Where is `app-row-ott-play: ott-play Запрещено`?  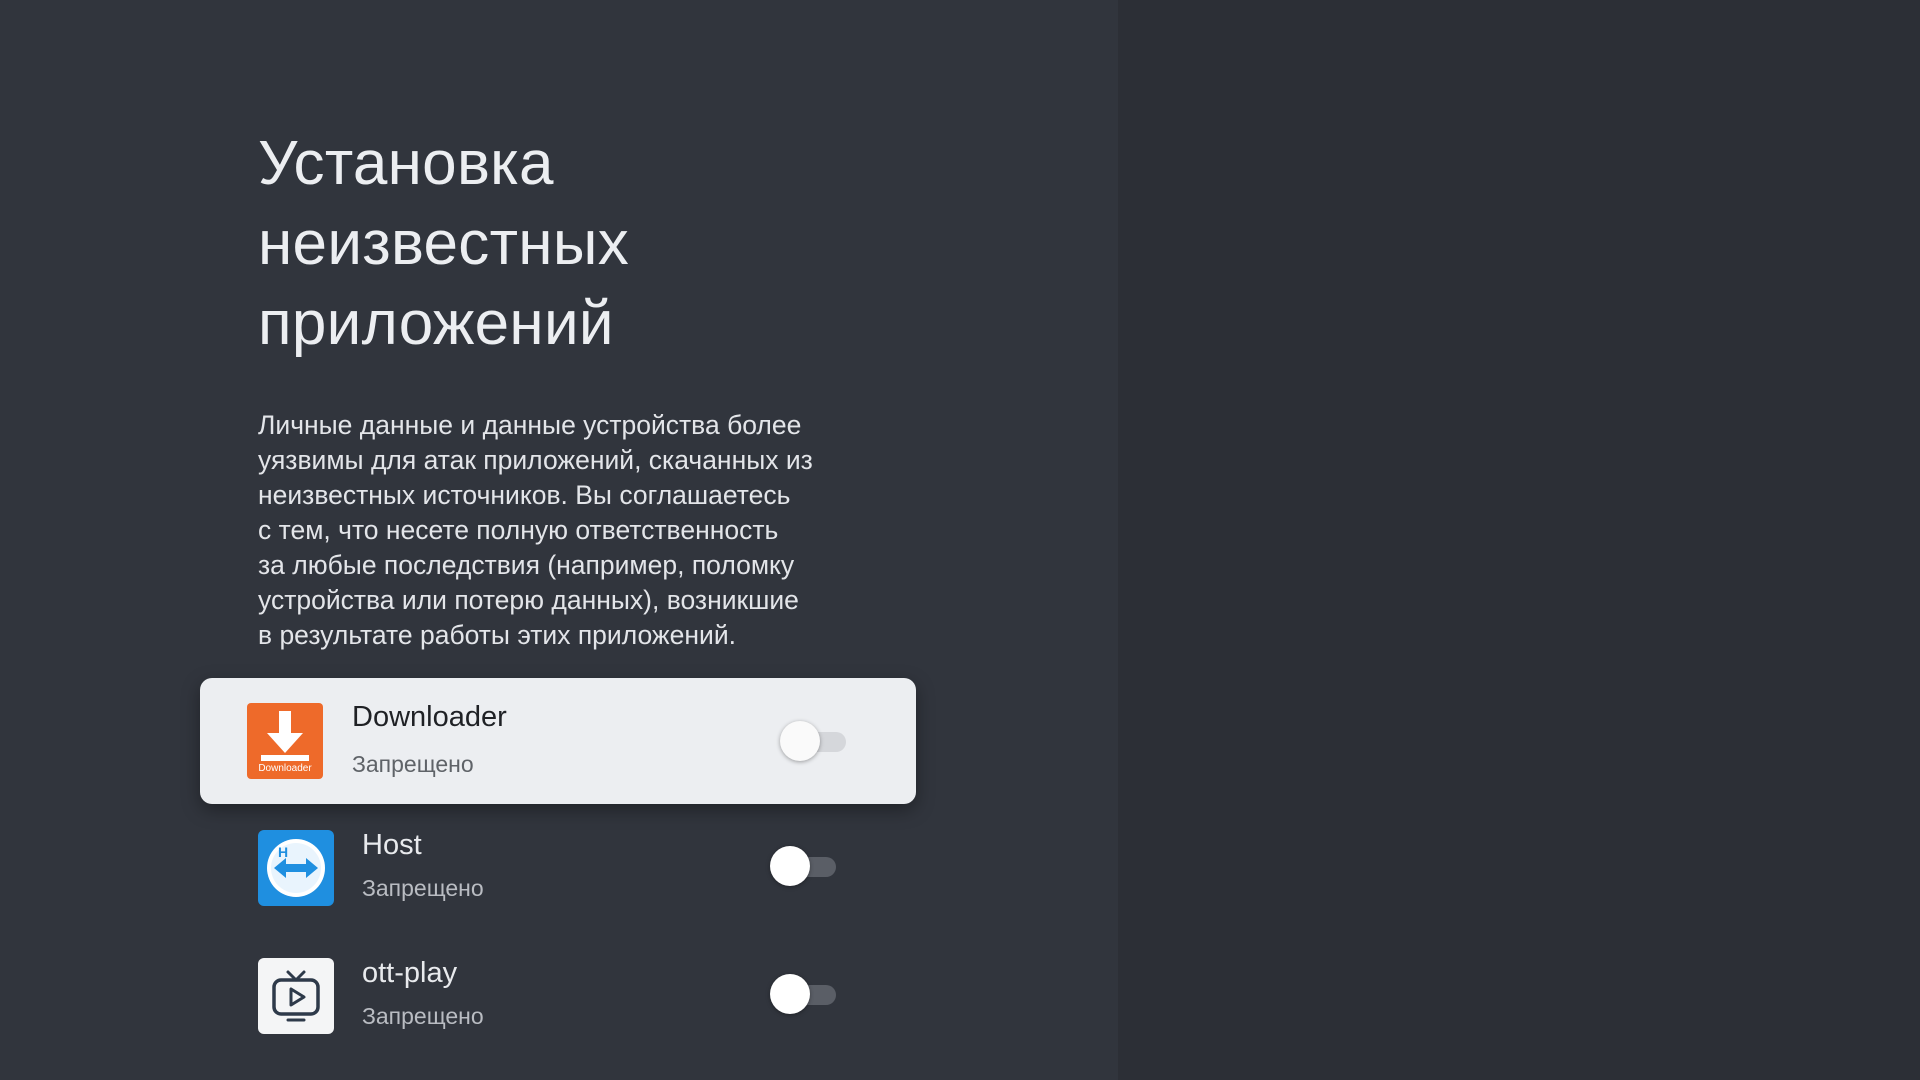
app-row-ott-play: ott-play Запрещено is located at coordinates (558, 999).